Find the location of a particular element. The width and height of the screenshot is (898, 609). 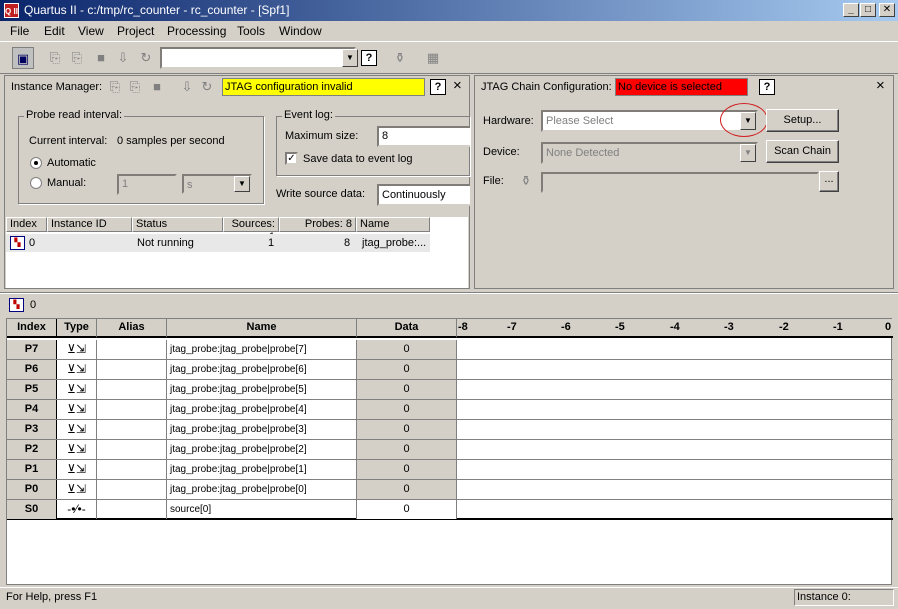

col-status: Status is located at coordinates (177, 224).